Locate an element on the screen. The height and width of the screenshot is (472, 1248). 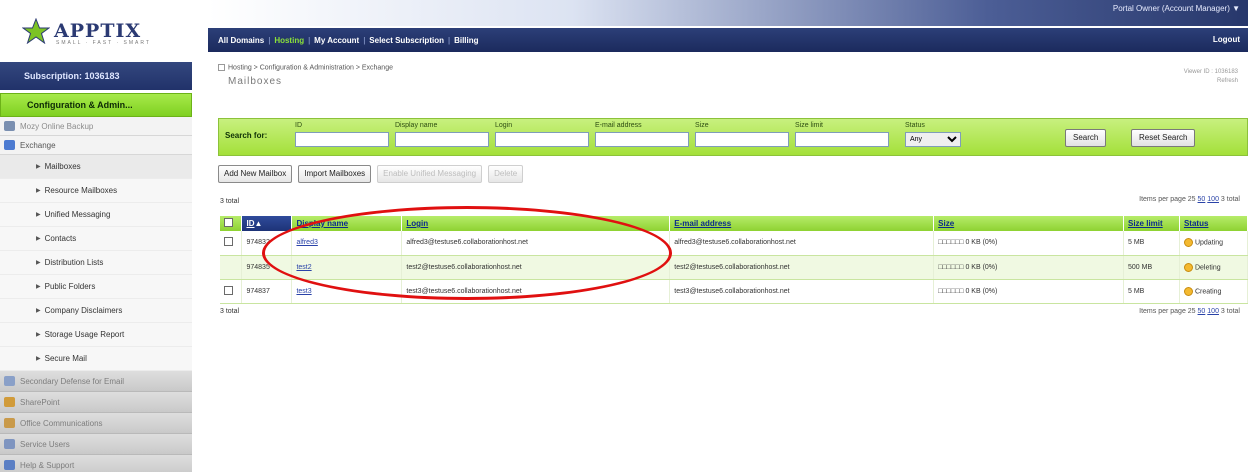
enable-unified-messaging-button: Enable Unified Messaging is located at coordinates (430, 174).